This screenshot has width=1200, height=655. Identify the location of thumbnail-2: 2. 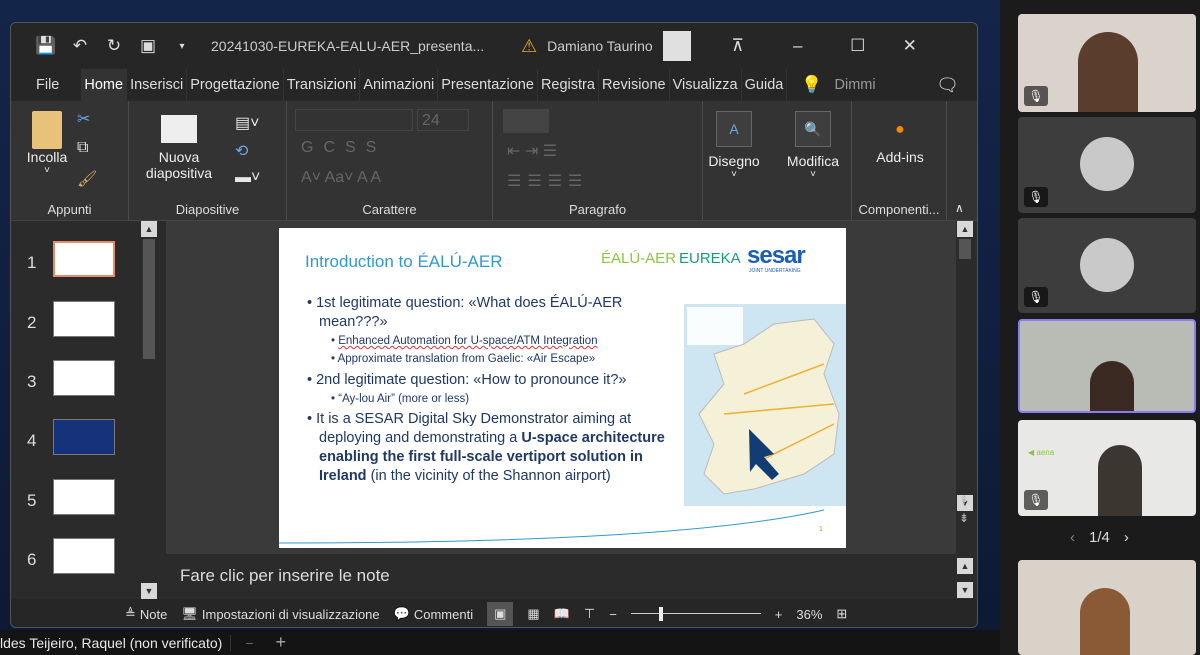
(81, 326).